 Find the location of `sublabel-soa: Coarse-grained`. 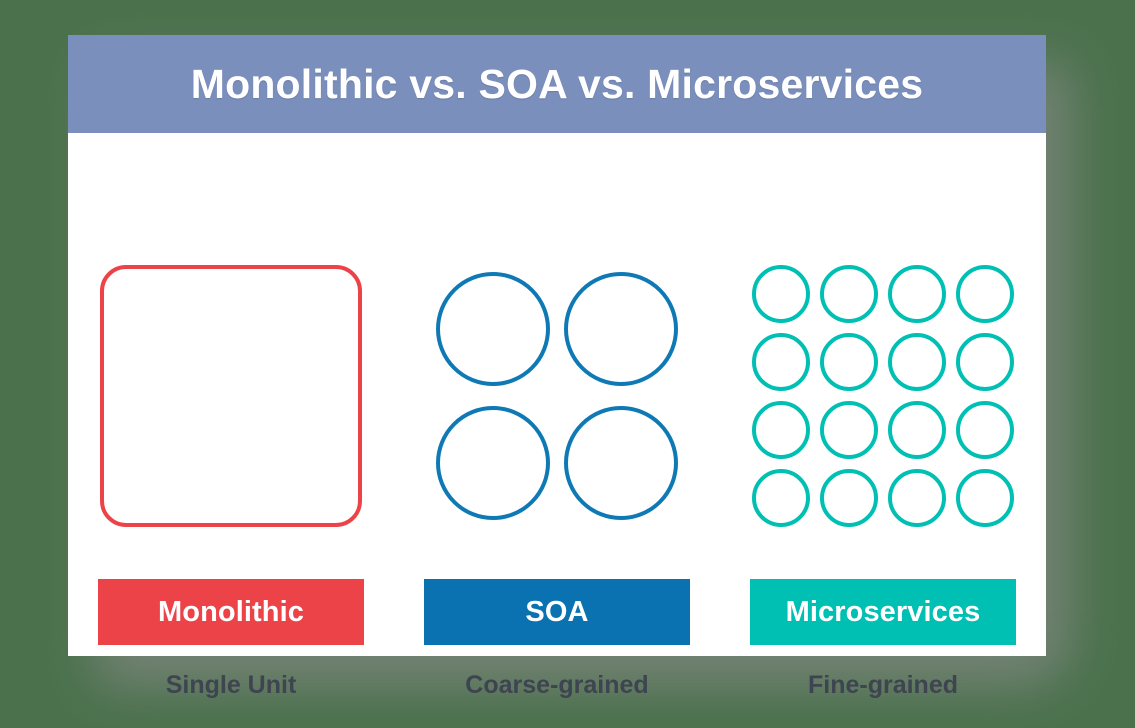

sublabel-soa: Coarse-grained is located at coordinates (557, 685).